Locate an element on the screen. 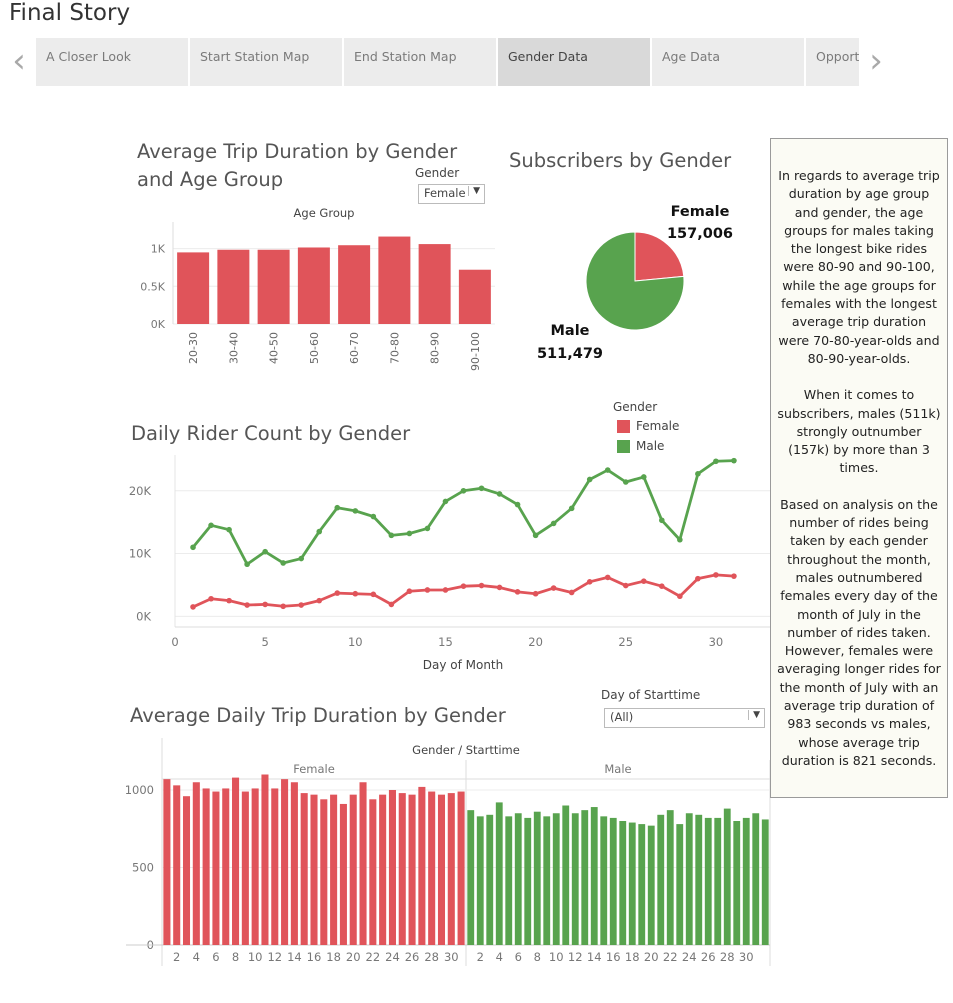  x-tick-label: 16 is located at coordinates (314, 957).